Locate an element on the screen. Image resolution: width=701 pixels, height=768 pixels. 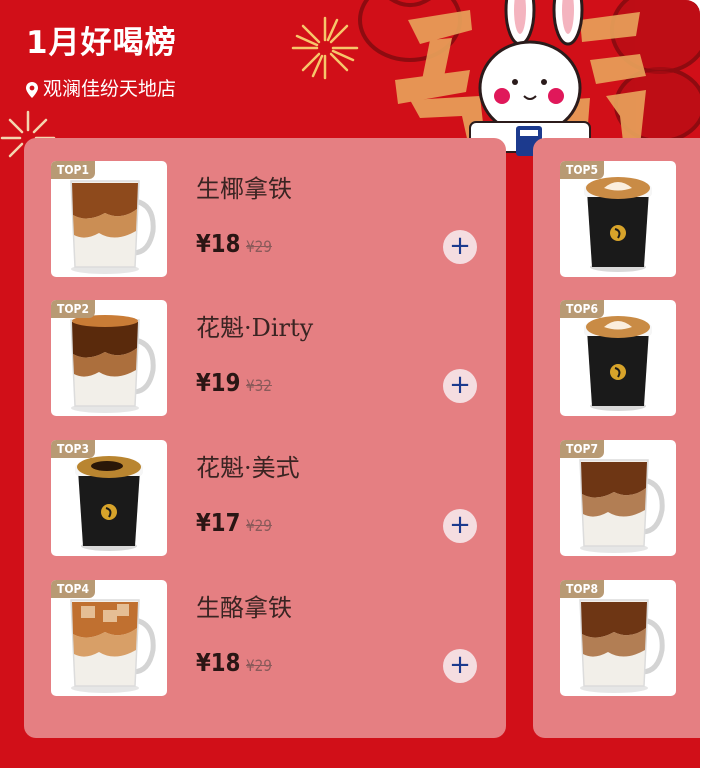
location-pin-icon is located at coordinates (32, 89).